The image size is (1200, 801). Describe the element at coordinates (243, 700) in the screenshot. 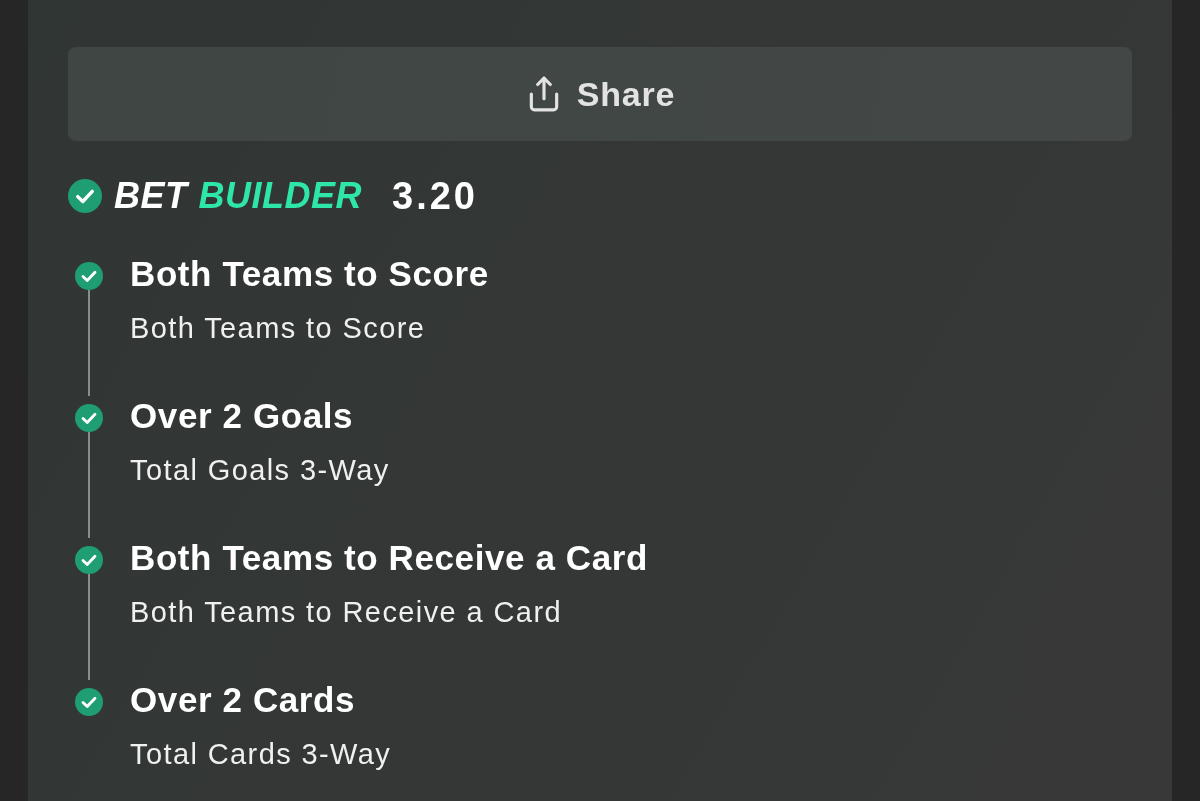

I see `selection-title: Over 2 Cards` at that location.